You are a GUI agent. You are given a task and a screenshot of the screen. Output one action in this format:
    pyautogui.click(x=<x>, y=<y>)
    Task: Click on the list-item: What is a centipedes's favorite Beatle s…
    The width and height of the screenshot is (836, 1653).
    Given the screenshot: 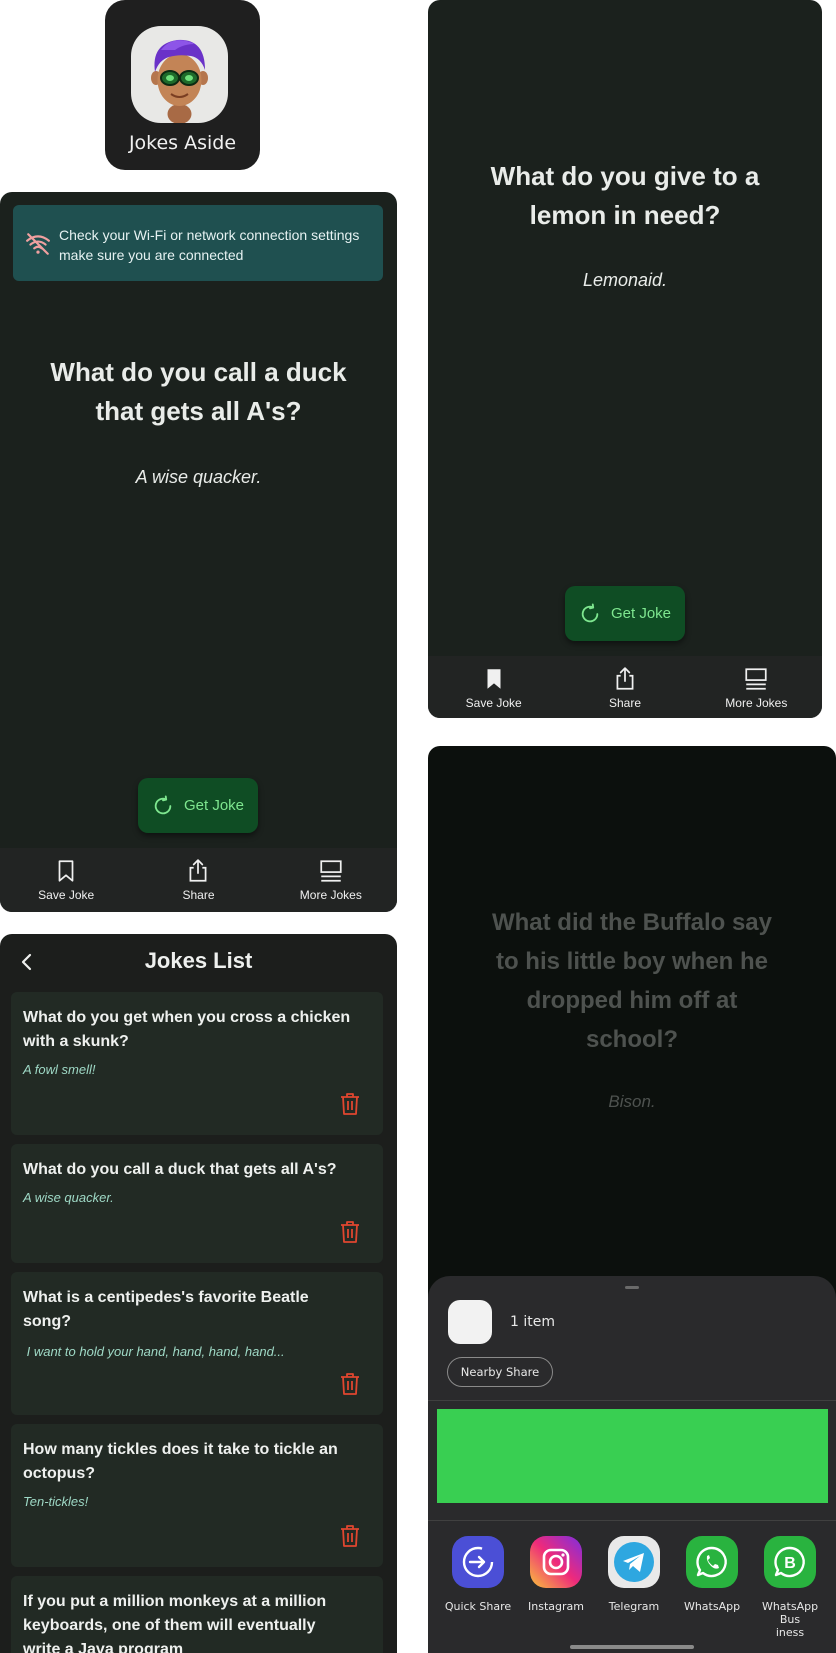 What is the action you would take?
    pyautogui.click(x=197, y=1343)
    